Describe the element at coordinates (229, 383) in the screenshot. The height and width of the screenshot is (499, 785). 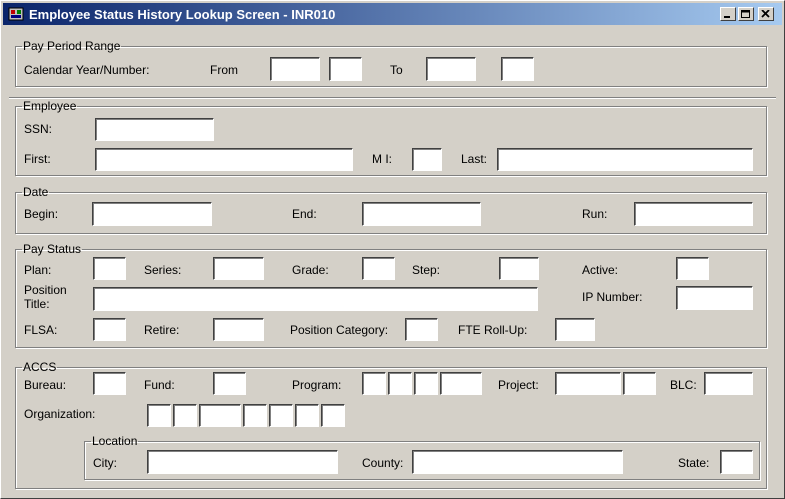
I see `fund-input` at that location.